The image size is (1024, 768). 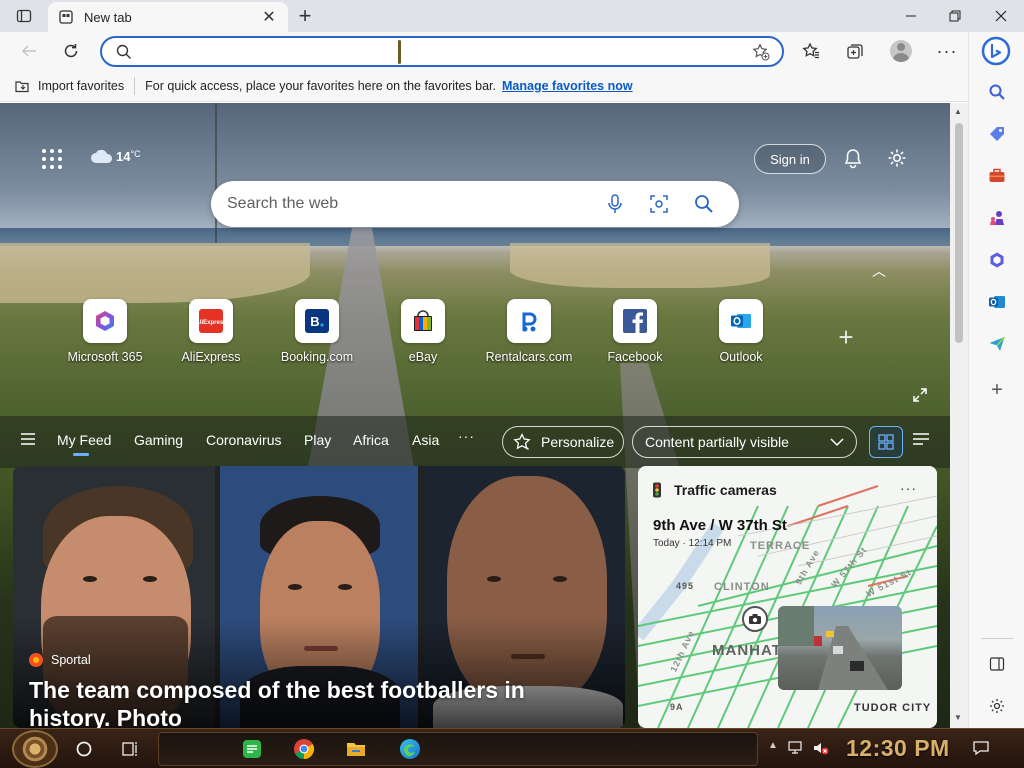 I want to click on address-bar, so click(x=442, y=51).